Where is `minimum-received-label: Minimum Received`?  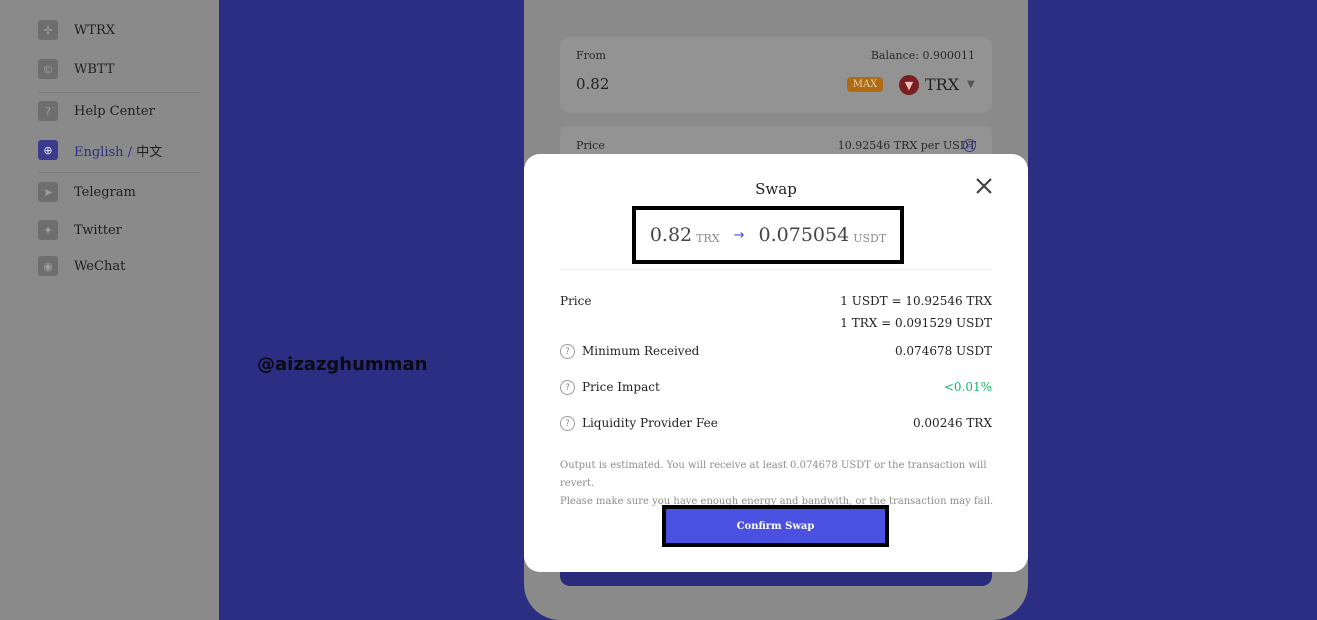
minimum-received-label: Minimum Received is located at coordinates (641, 351).